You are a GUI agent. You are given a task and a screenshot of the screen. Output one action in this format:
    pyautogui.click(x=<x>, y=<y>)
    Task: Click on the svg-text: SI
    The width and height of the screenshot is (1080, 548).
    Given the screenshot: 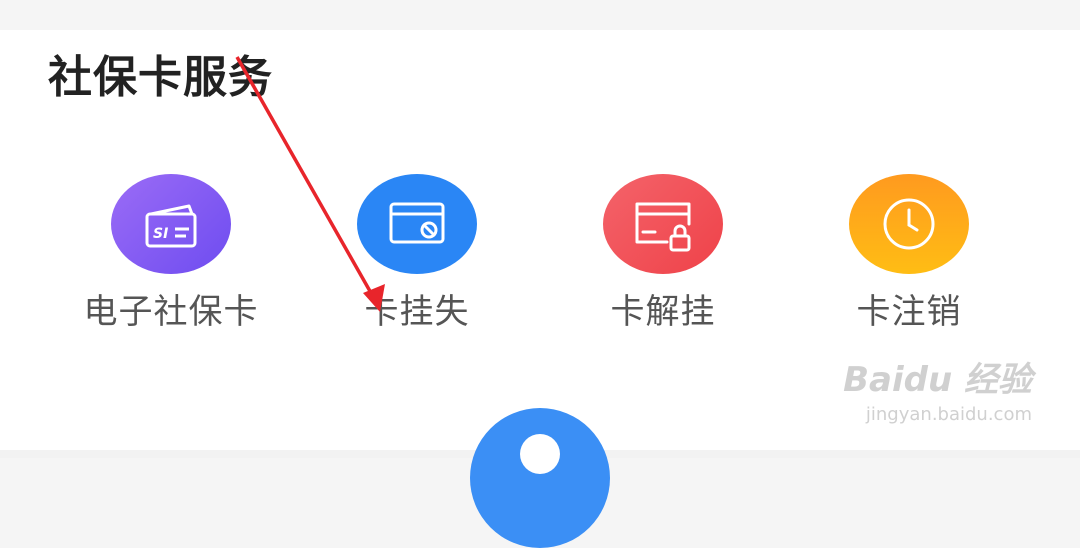 What is the action you would take?
    pyautogui.click(x=160, y=234)
    